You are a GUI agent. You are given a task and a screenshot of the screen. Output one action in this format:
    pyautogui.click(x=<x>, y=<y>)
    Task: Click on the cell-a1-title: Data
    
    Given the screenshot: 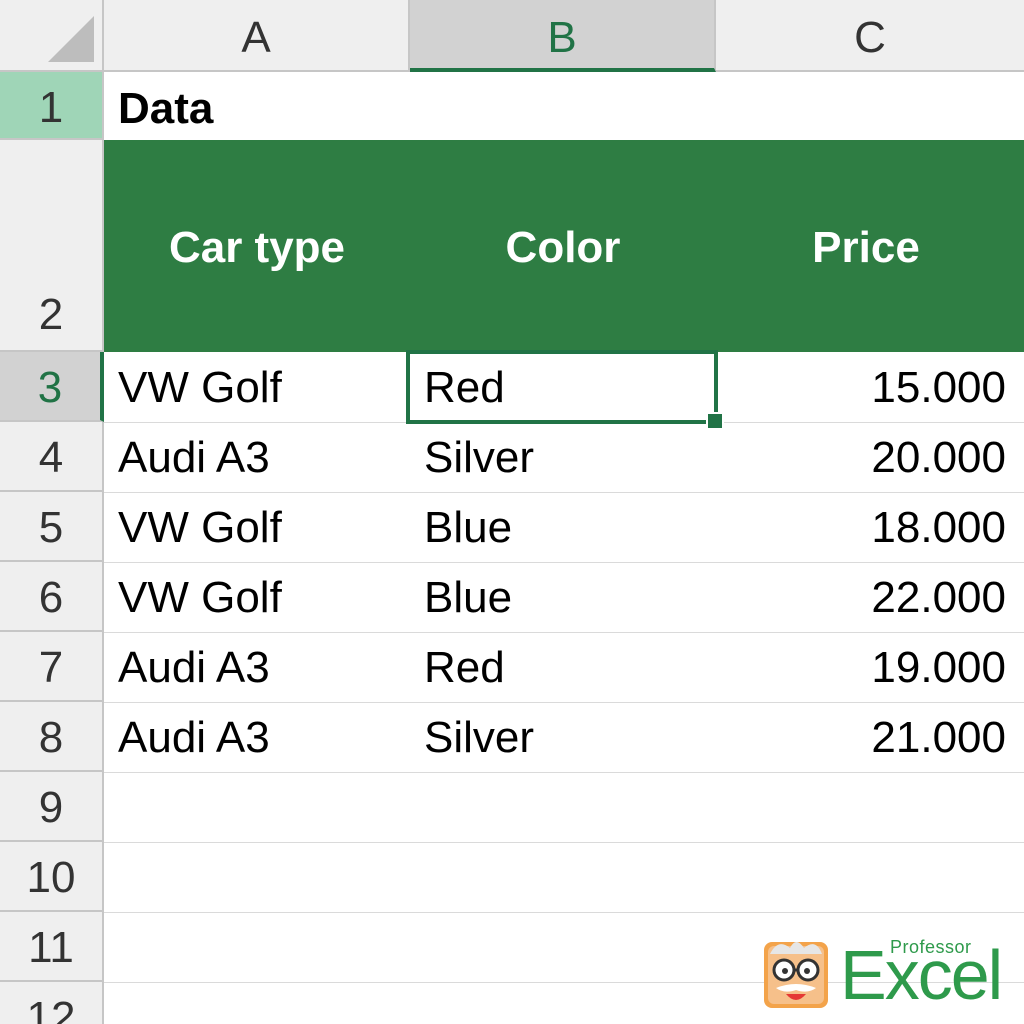 What is the action you would take?
    pyautogui.click(x=257, y=106)
    